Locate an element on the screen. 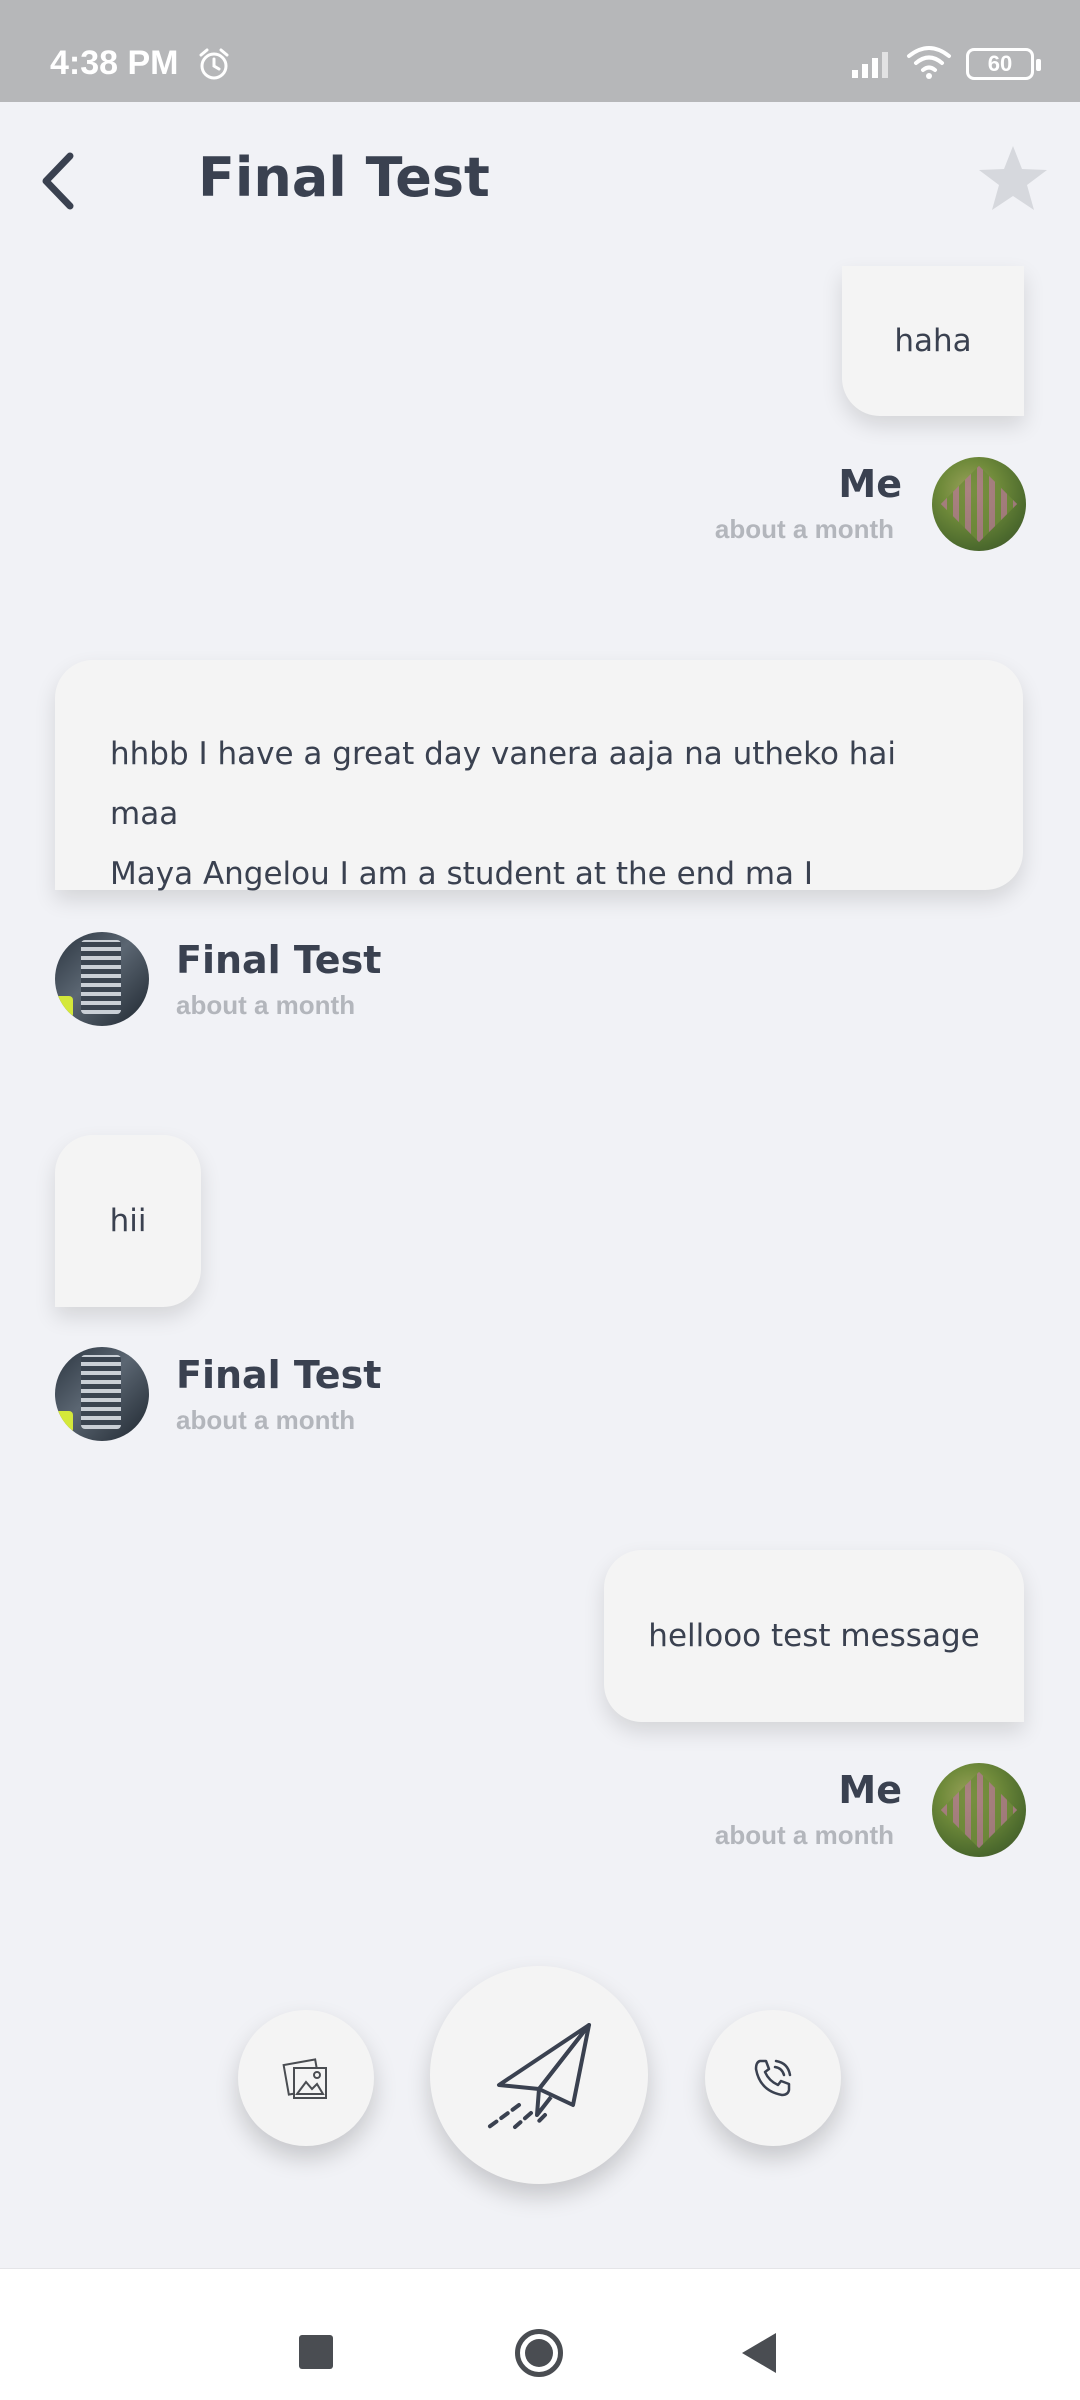 This screenshot has width=1080, height=2400. alarm-icon is located at coordinates (214, 64).